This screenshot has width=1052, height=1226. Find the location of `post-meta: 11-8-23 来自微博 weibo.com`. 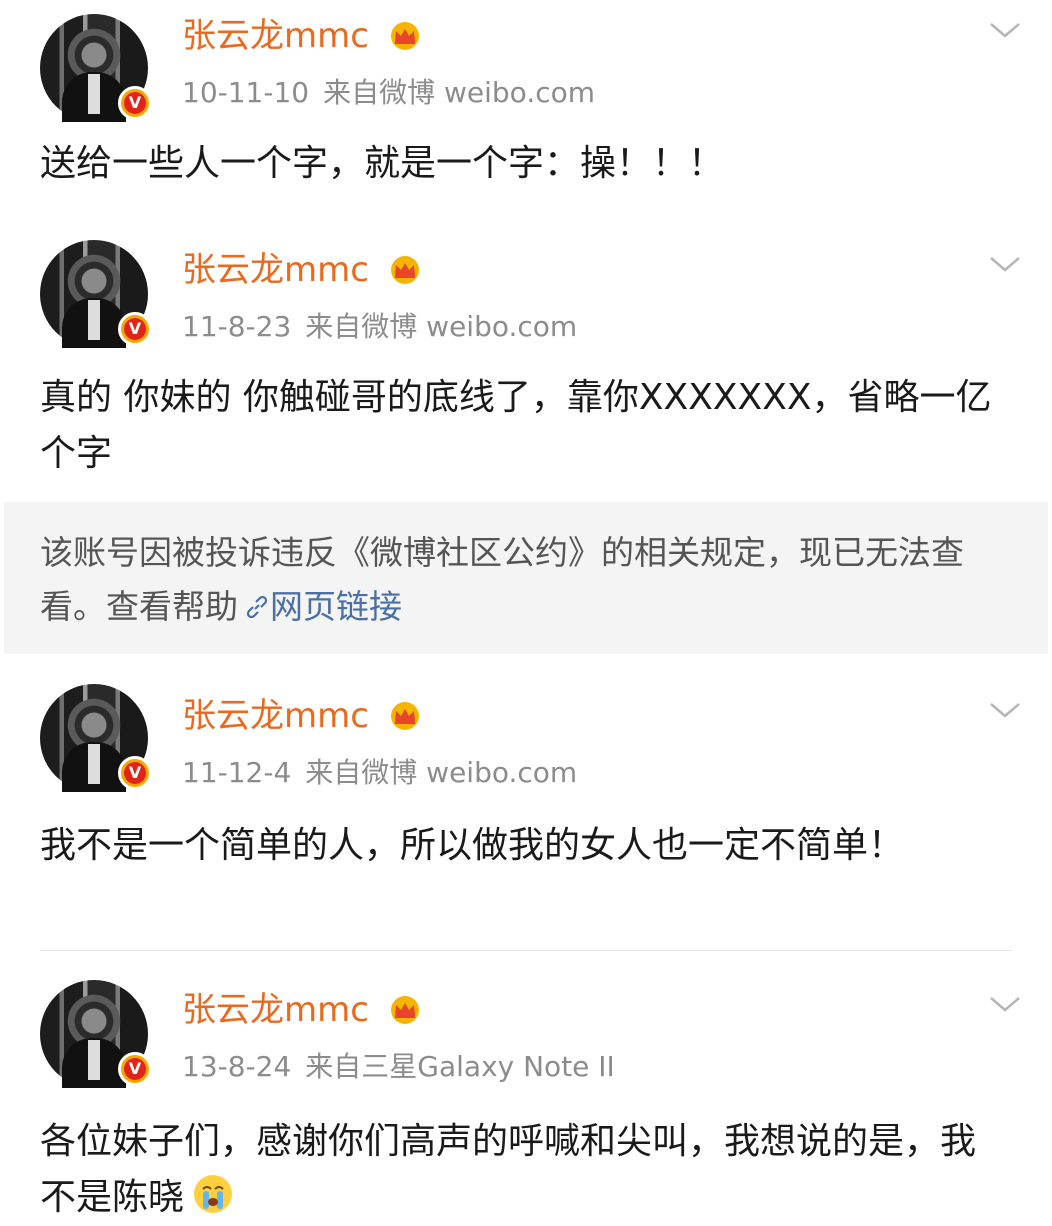

post-meta: 11-8-23 来自微博 weibo.com is located at coordinates (379, 327).